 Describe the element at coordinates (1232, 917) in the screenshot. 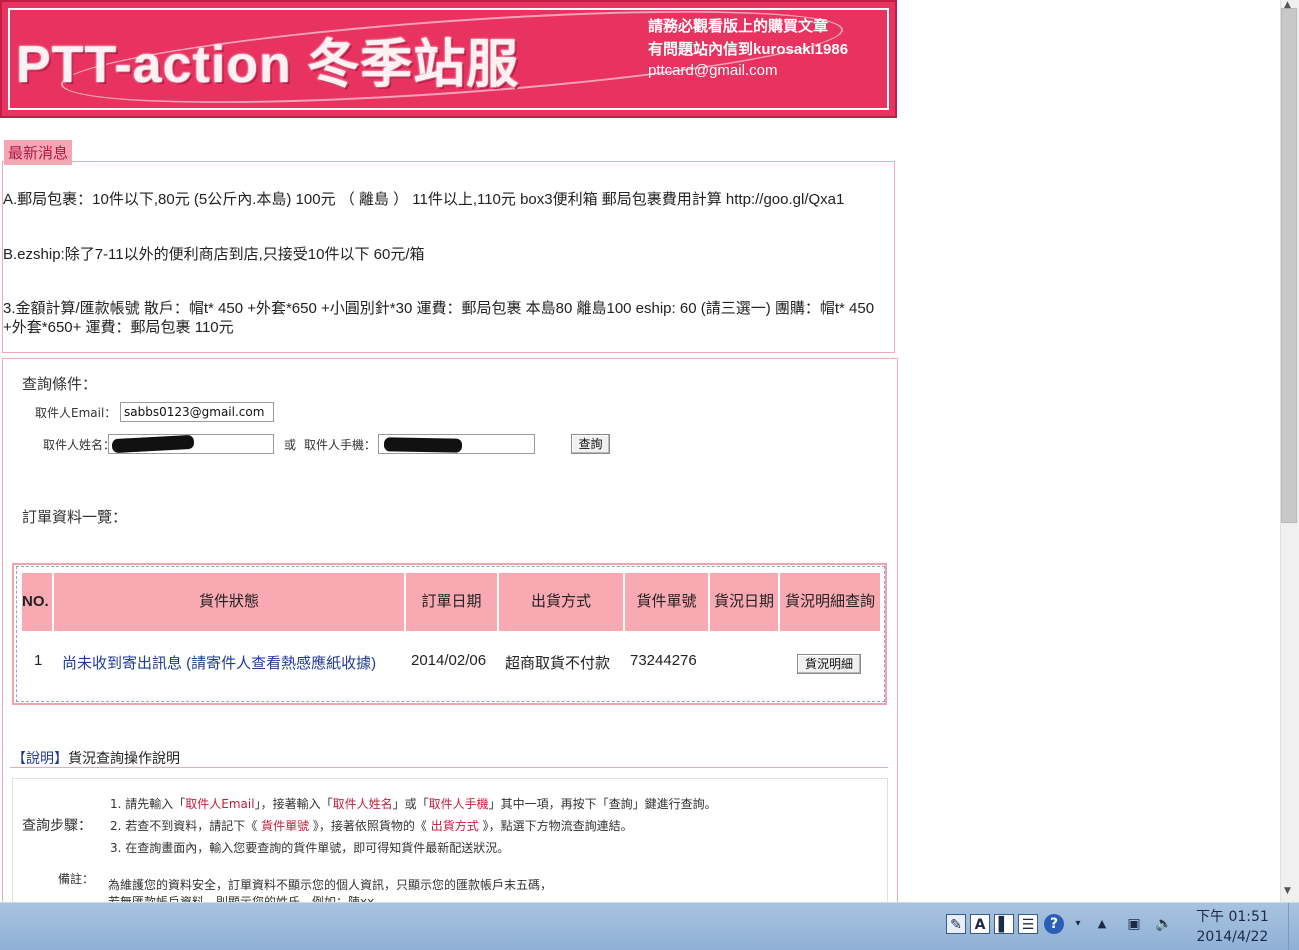

I see `clock-time: 下午 01:51` at that location.